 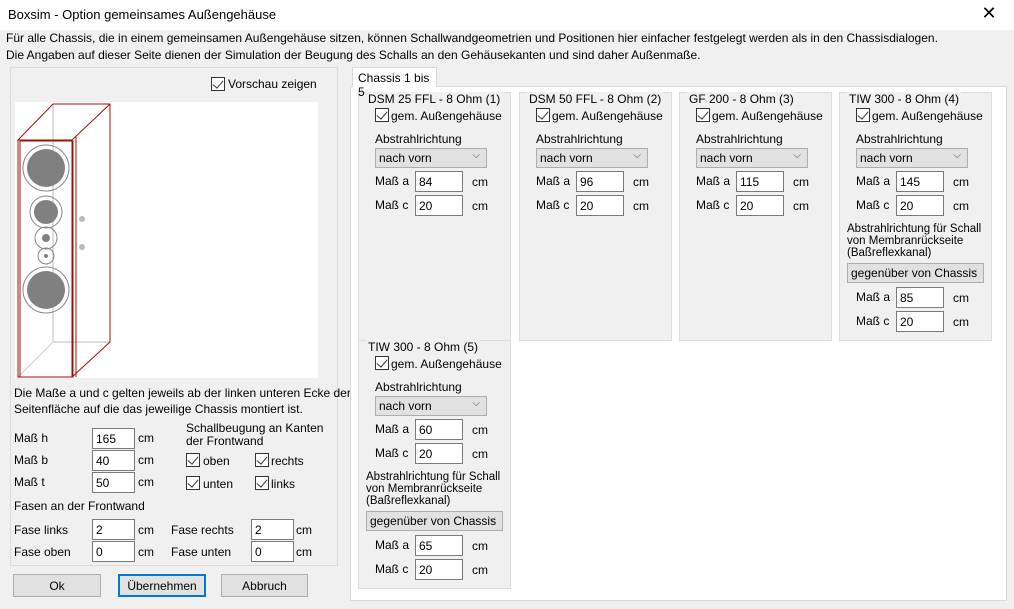 I want to click on preview-checkbox, so click(x=218, y=84).